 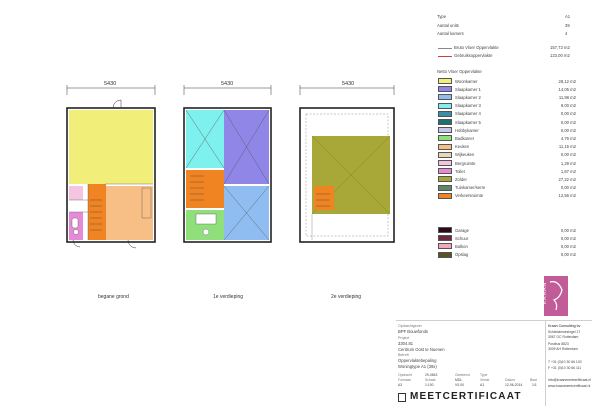 I want to click on plan-ground-floor, so click(x=111, y=174).